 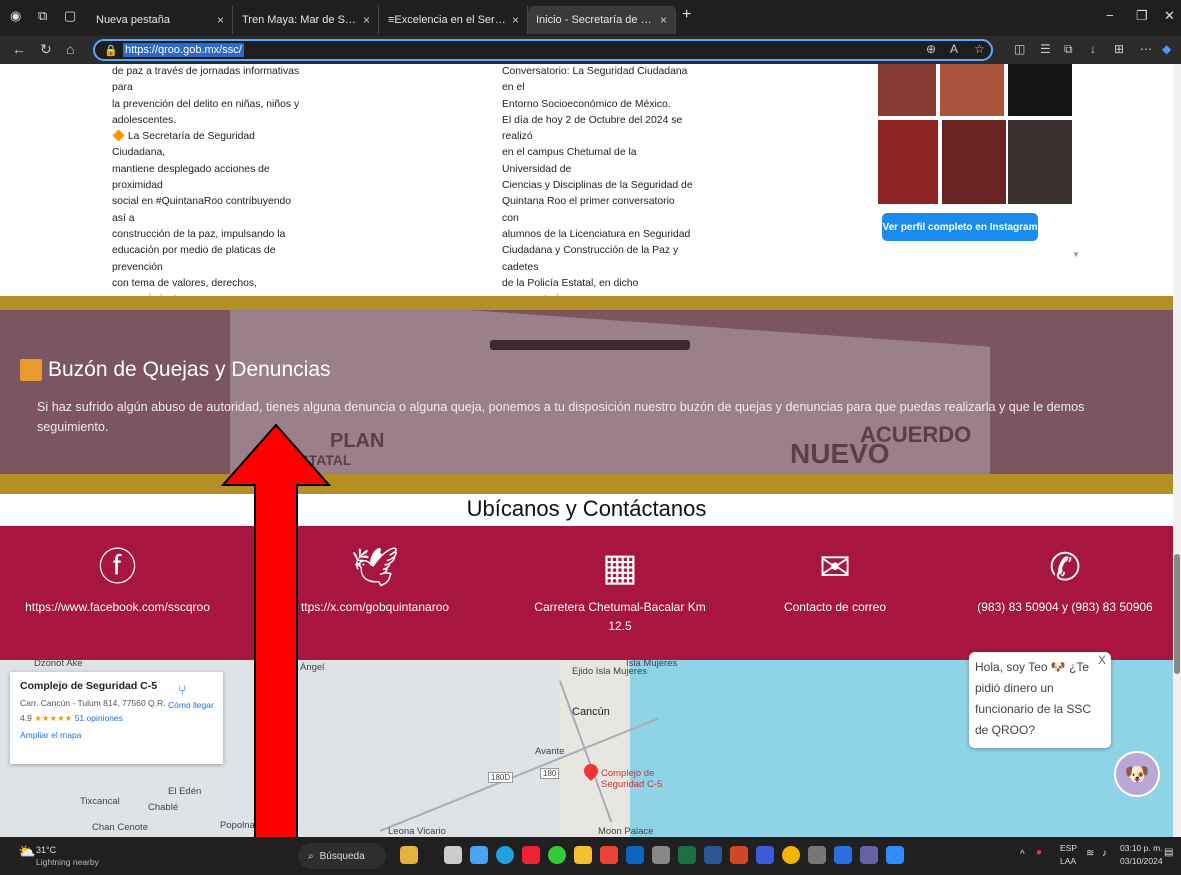 I want to click on favorites-icon: ☰, so click(x=1045, y=49).